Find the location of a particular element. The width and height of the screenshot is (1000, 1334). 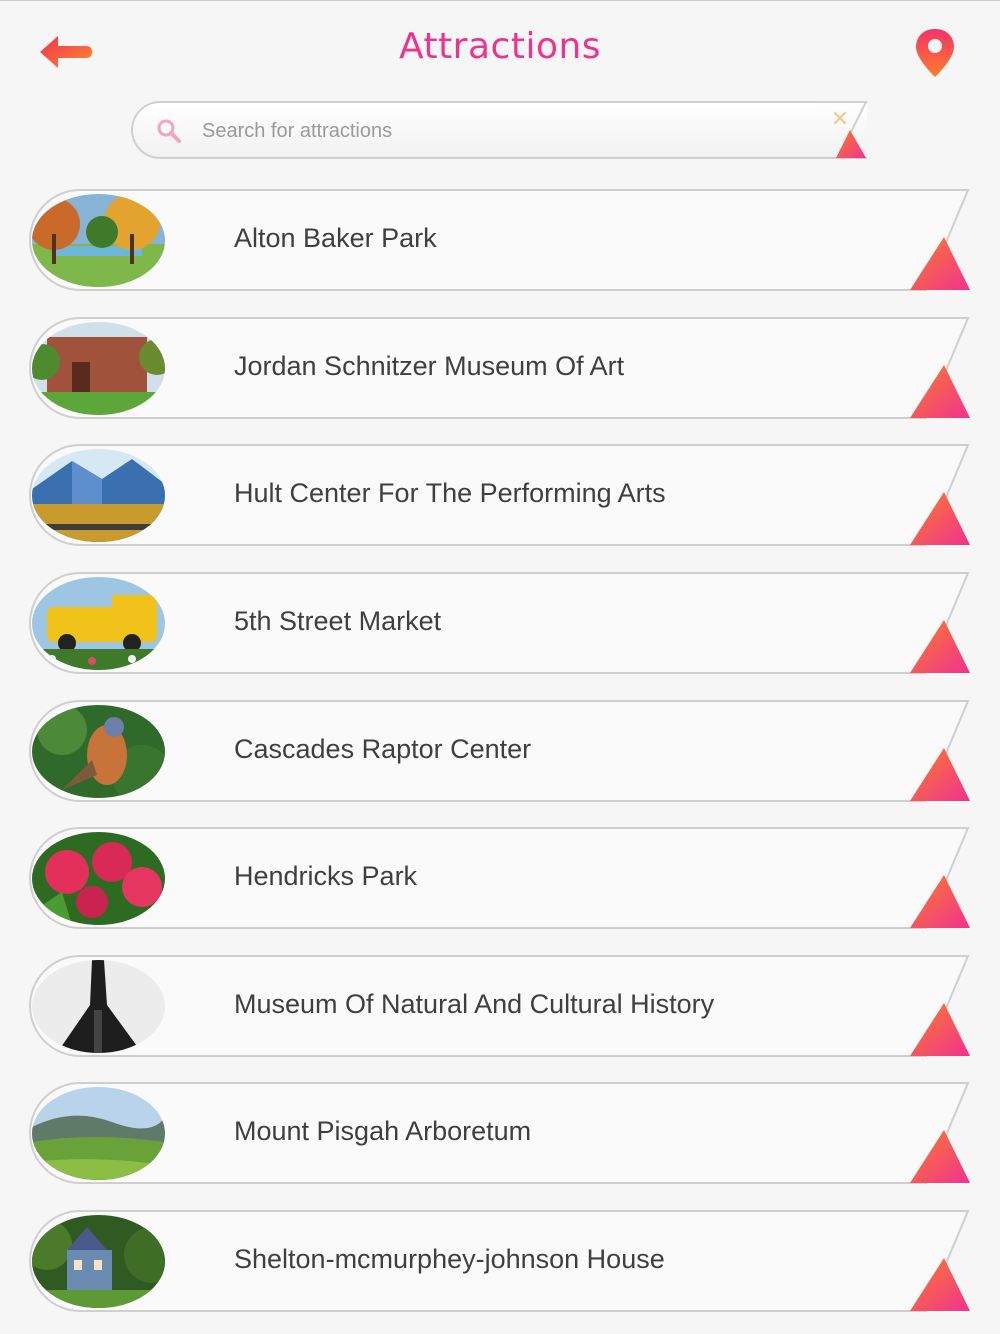

list-item-jordan-schnitzer-museum: Jordan Schnitzer Museum Of Art is located at coordinates (500, 369).